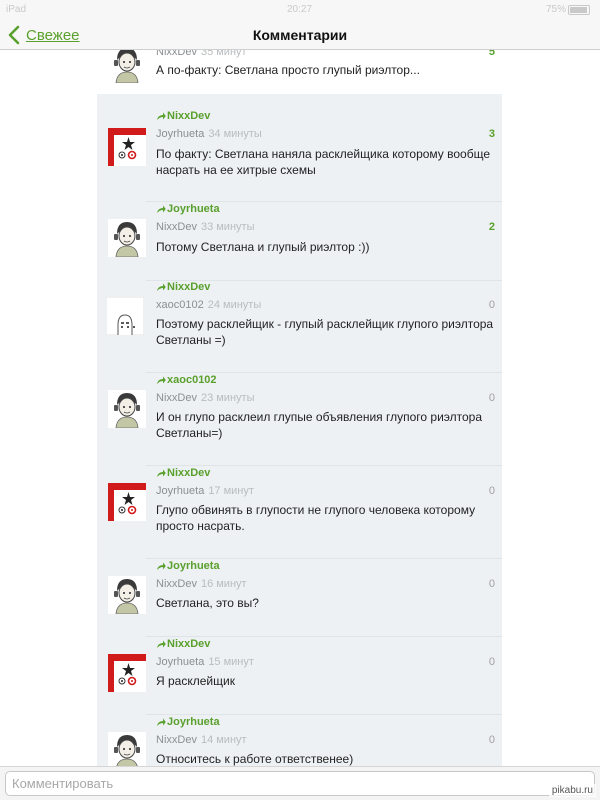  Describe the element at coordinates (16, 9) in the screenshot. I see `carrier-label: iPad` at that location.